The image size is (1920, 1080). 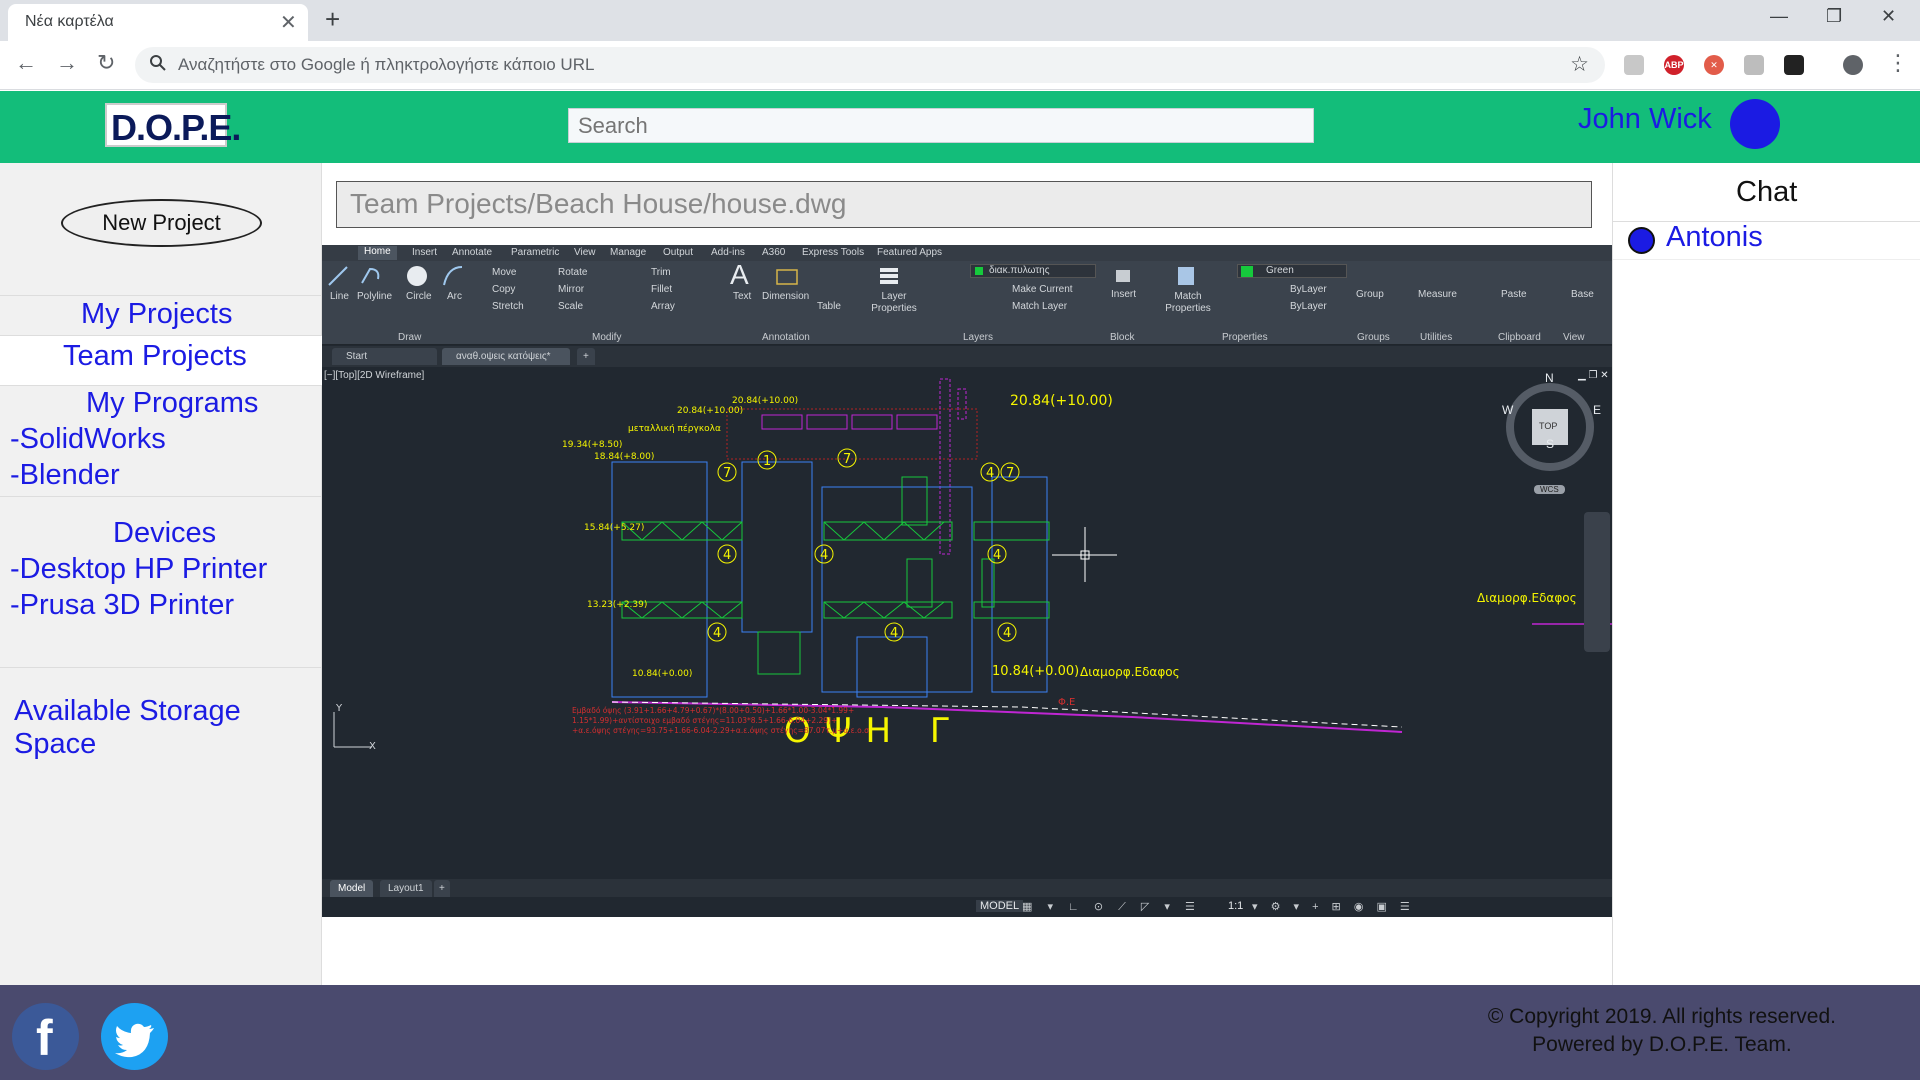 I want to click on nav-my-projects: My Projects, so click(x=156, y=314).